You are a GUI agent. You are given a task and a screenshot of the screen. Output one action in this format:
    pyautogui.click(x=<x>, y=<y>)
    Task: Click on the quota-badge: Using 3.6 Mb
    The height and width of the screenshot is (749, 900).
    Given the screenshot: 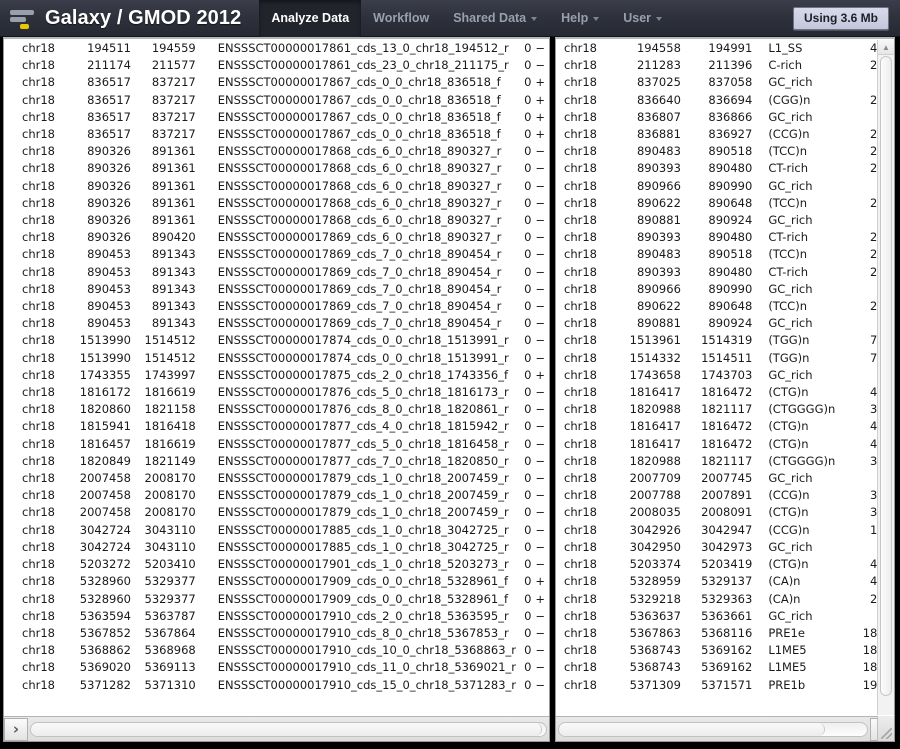 What is the action you would take?
    pyautogui.click(x=840, y=18)
    